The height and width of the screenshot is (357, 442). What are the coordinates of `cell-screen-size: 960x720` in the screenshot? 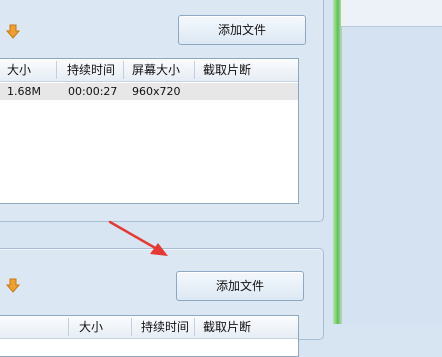 It's located at (156, 91).